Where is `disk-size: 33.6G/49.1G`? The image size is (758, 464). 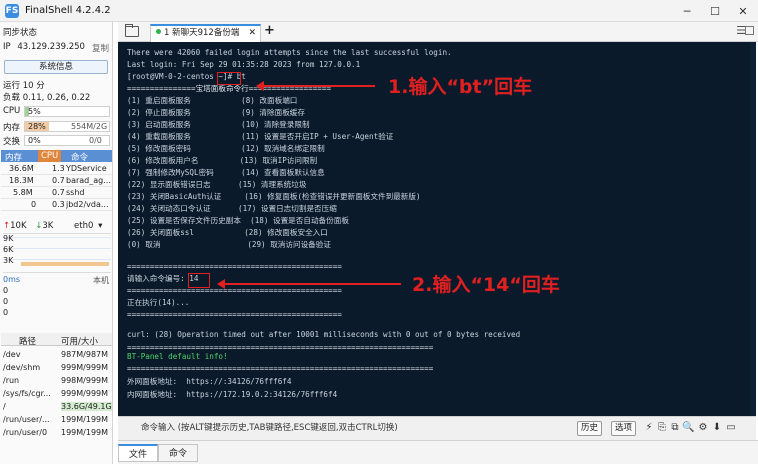 disk-size: 33.6G/49.1G is located at coordinates (86, 406).